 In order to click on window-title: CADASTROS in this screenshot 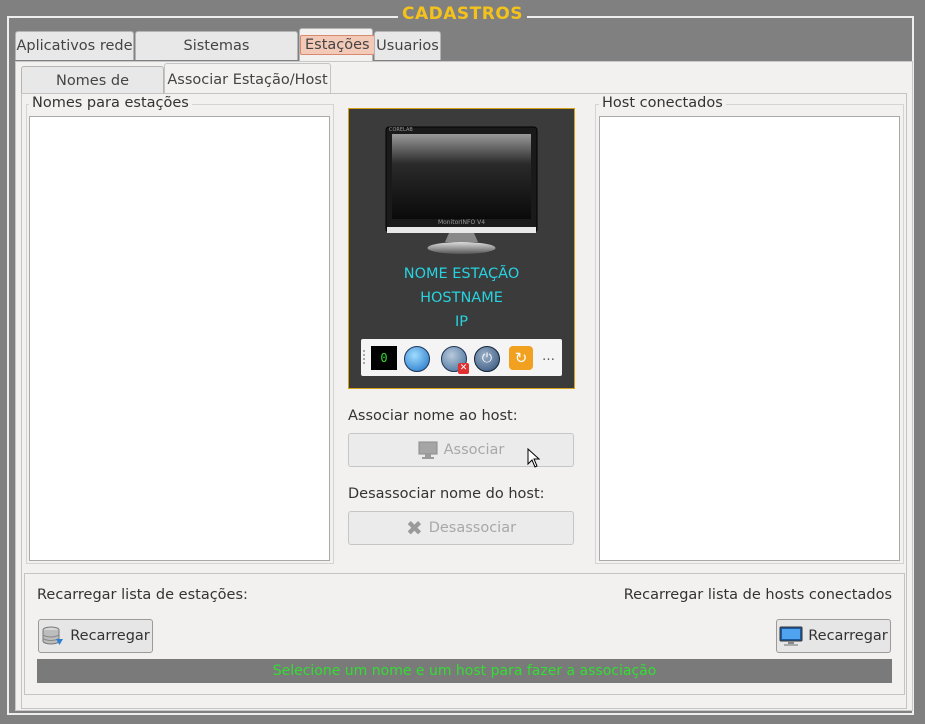, I will do `click(462, 14)`.